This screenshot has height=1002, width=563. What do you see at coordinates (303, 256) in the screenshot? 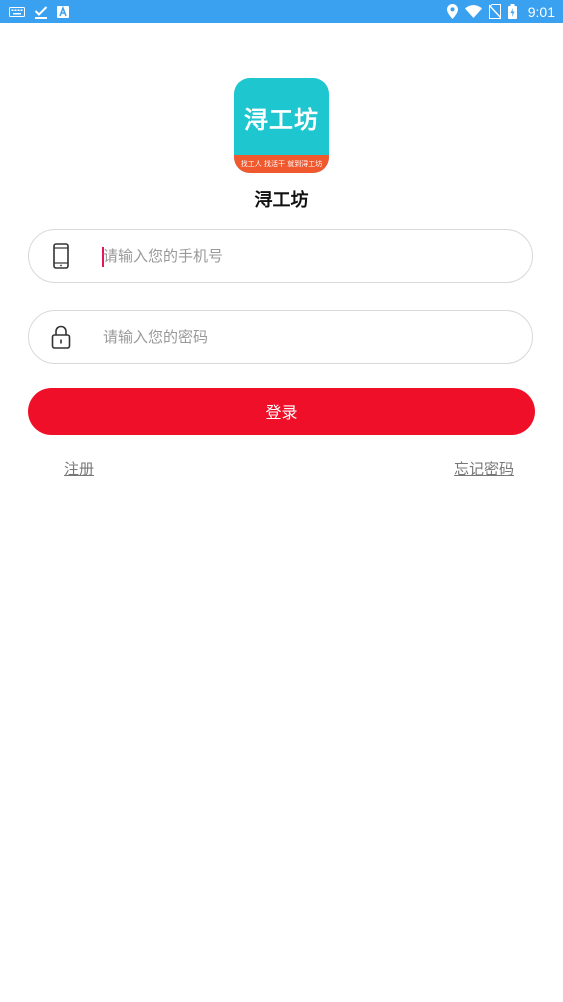
I see `phone-input` at bounding box center [303, 256].